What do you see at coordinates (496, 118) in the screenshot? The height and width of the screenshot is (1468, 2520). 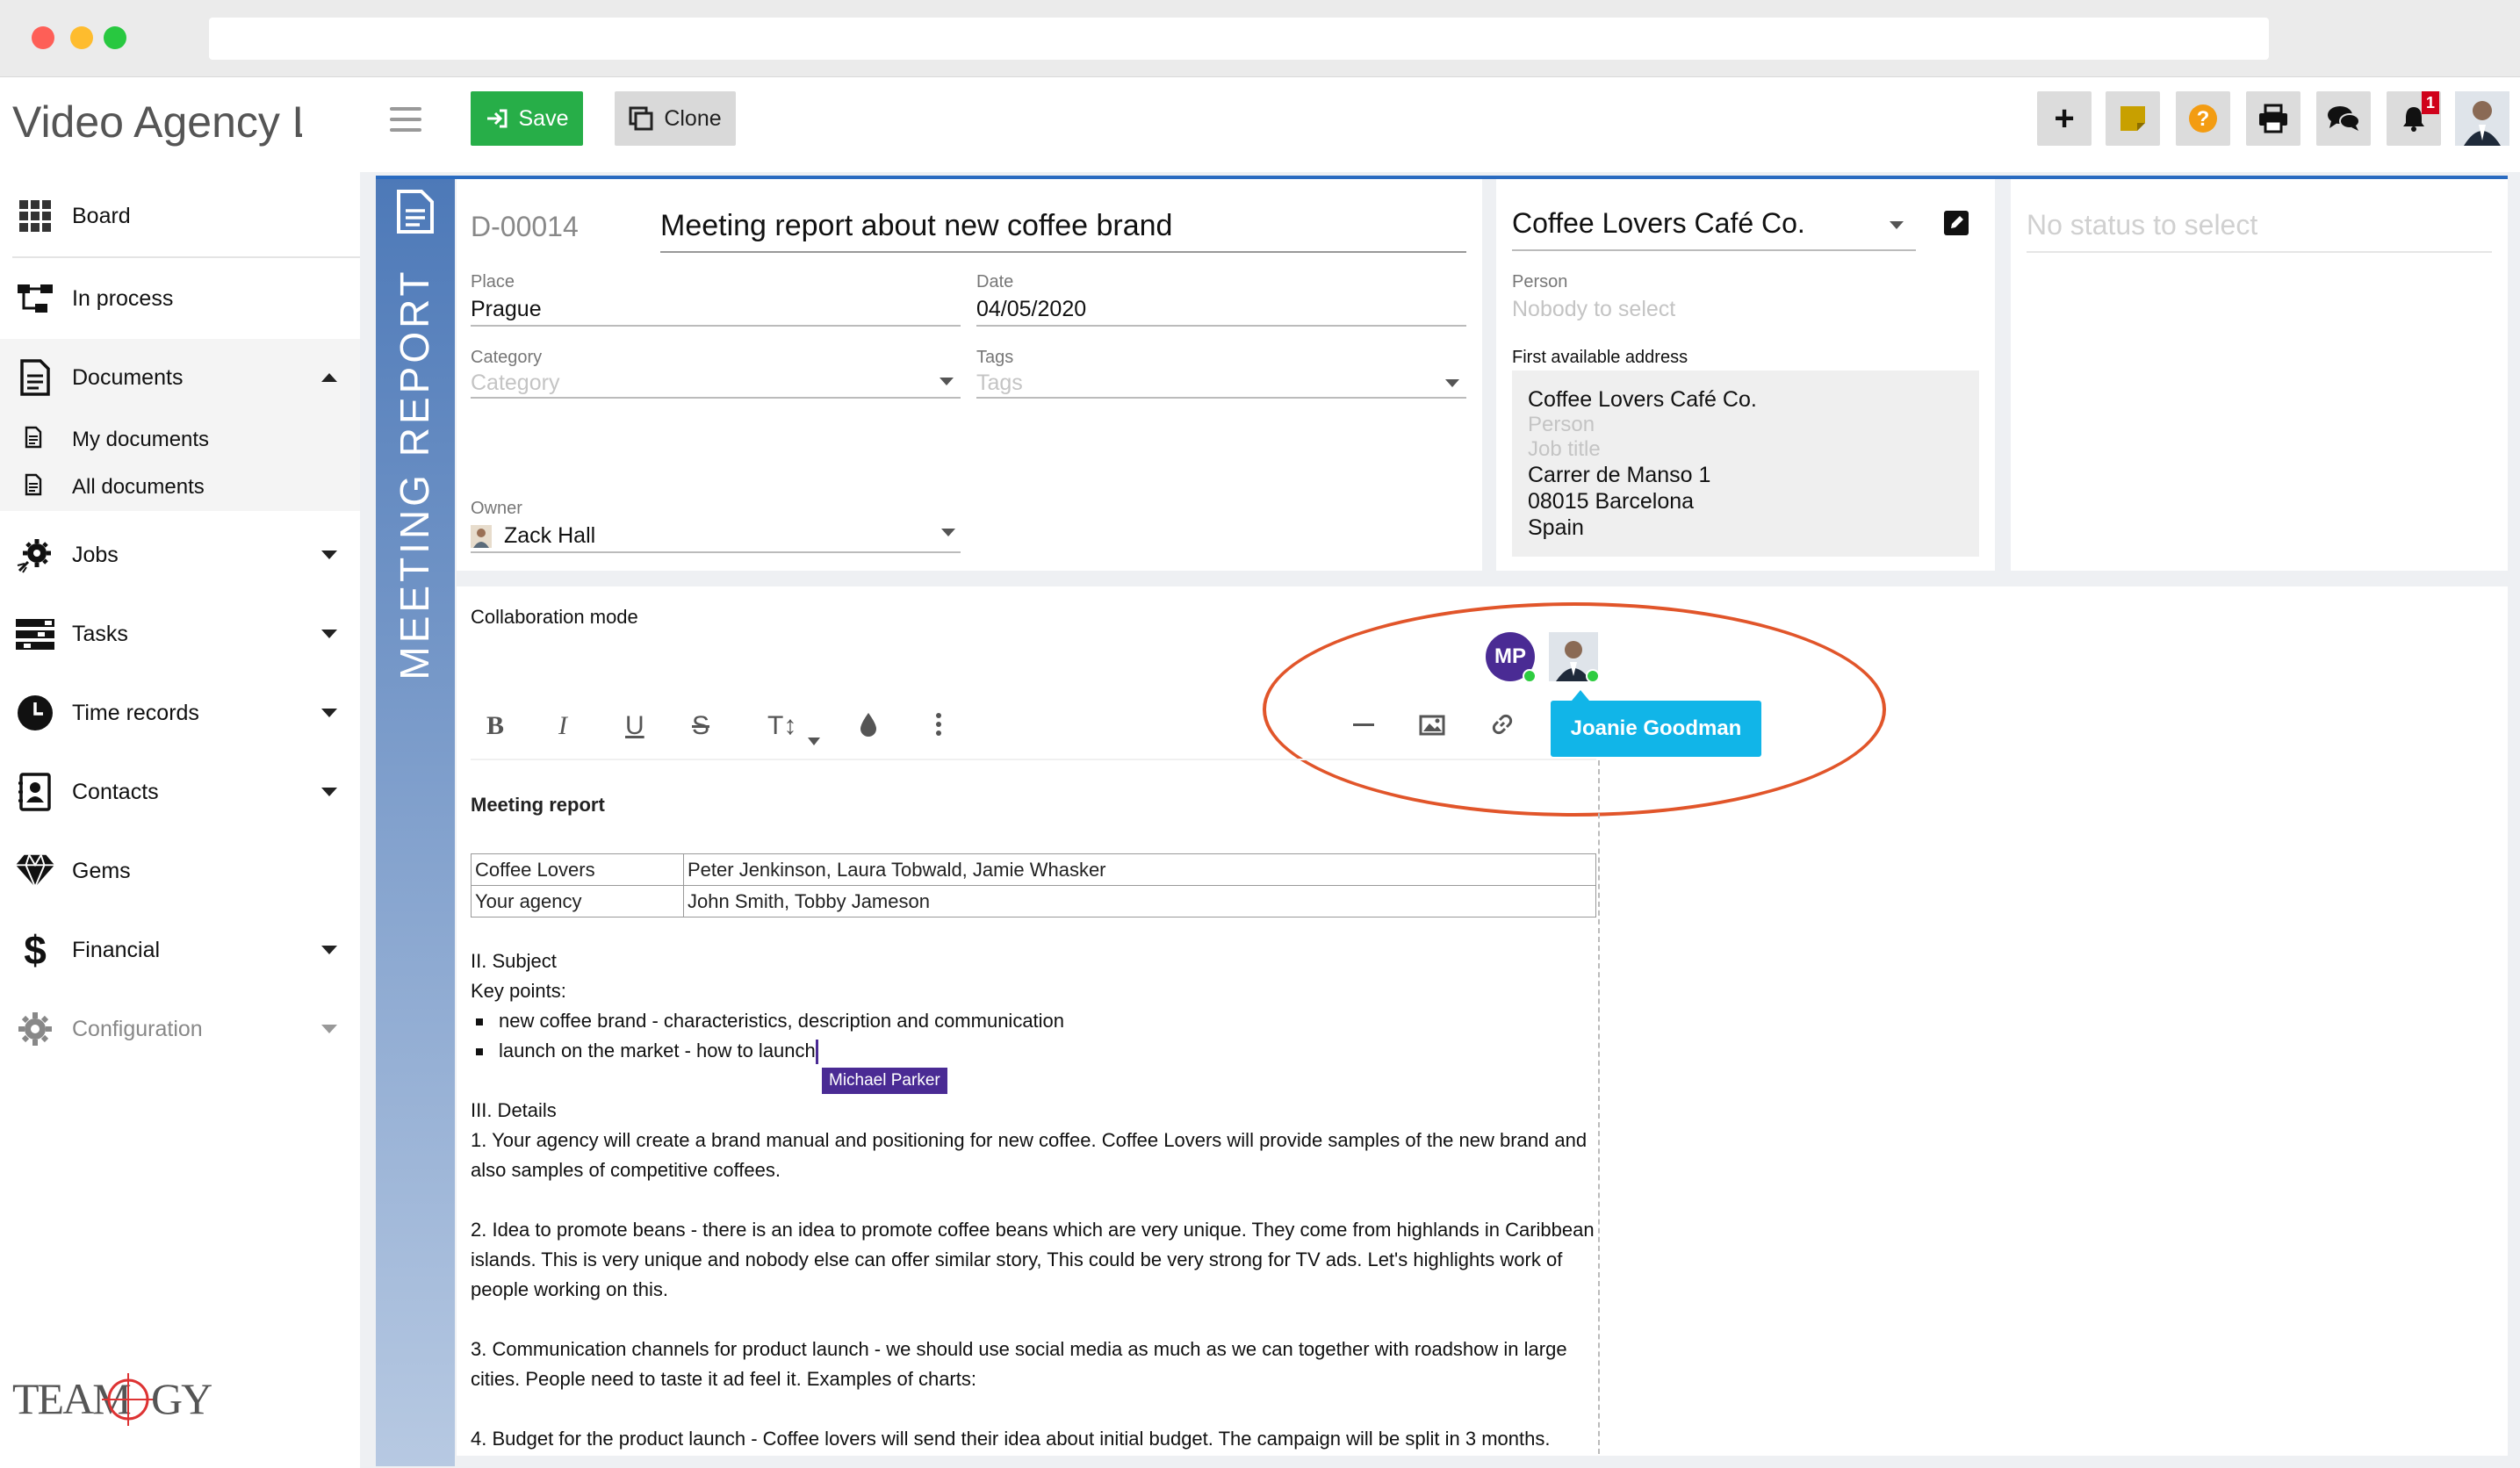 I see `sign-in-icon` at bounding box center [496, 118].